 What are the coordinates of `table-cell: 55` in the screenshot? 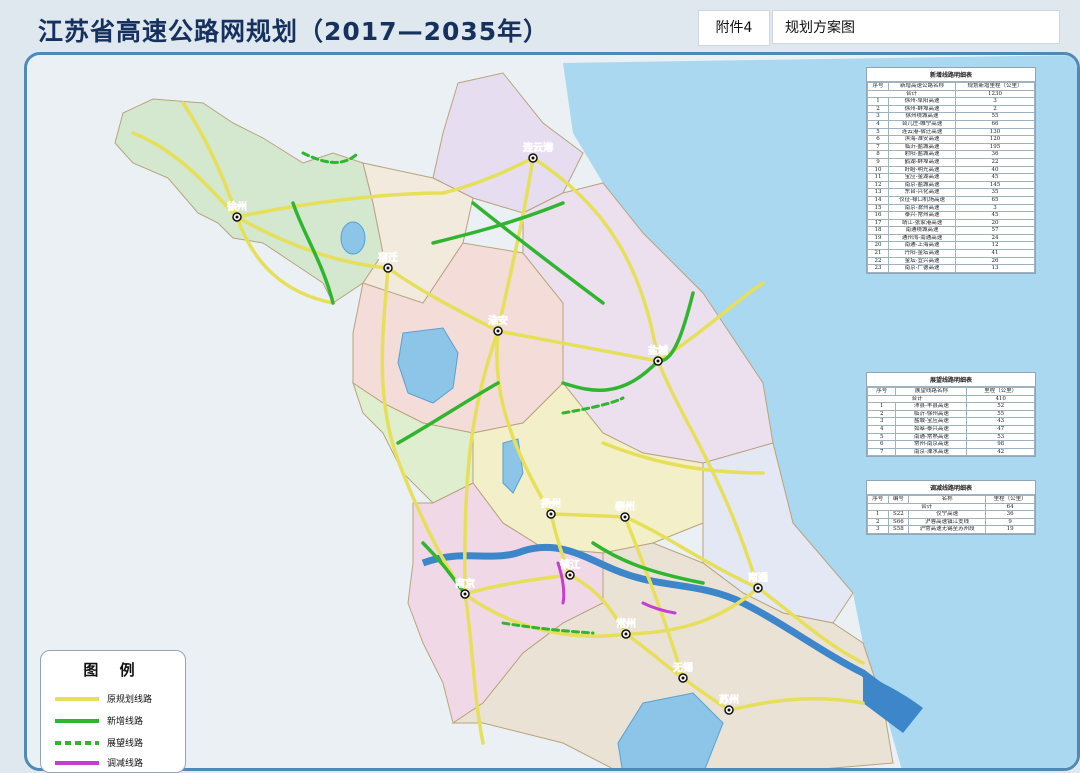 It's located at (1000, 414).